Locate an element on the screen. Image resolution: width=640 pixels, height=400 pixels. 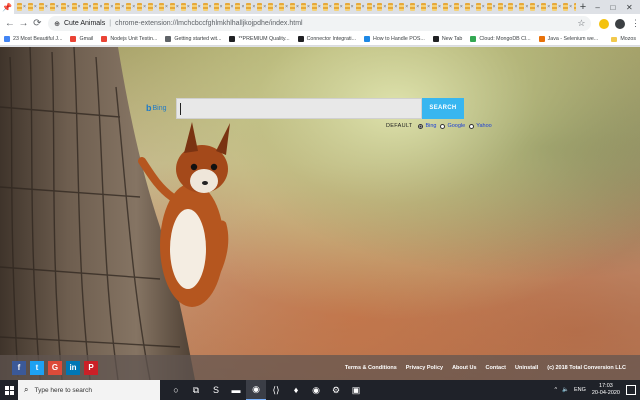
pinterest-icon: P is located at coordinates (91, 367).